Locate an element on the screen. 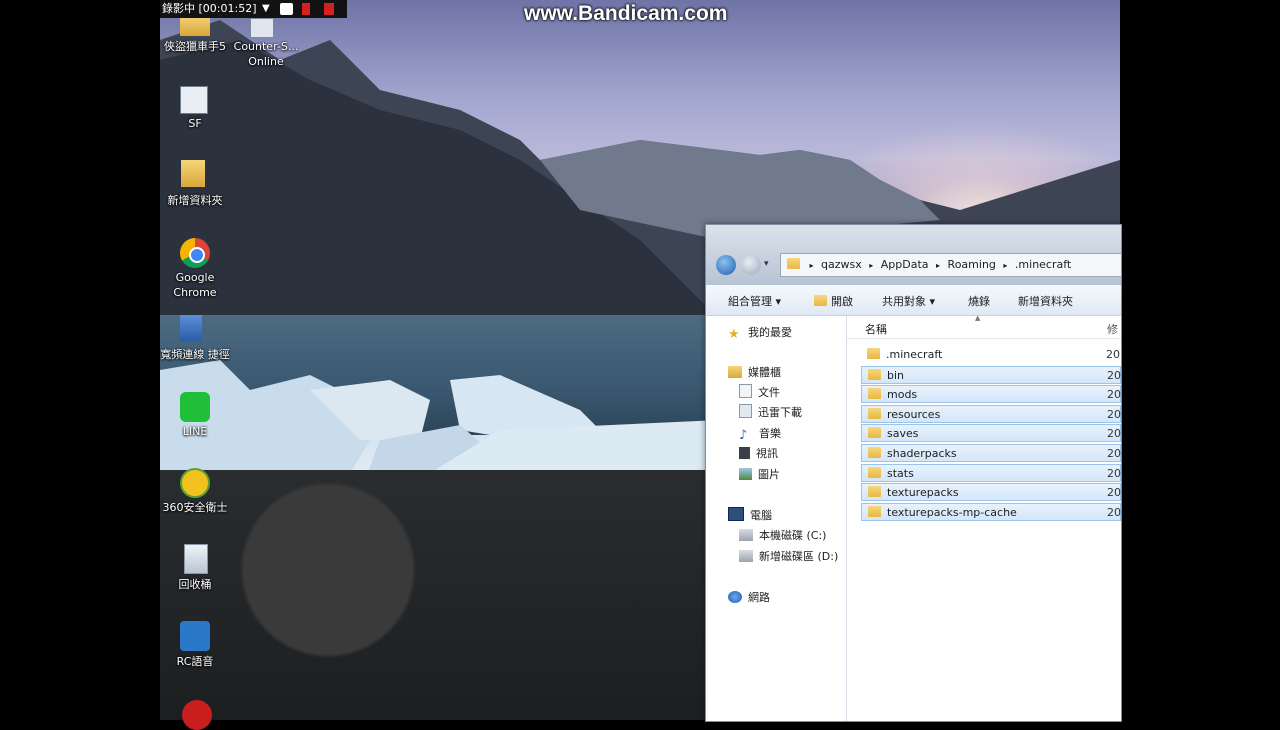  file-row: .minecraft 20 is located at coordinates (991, 355).